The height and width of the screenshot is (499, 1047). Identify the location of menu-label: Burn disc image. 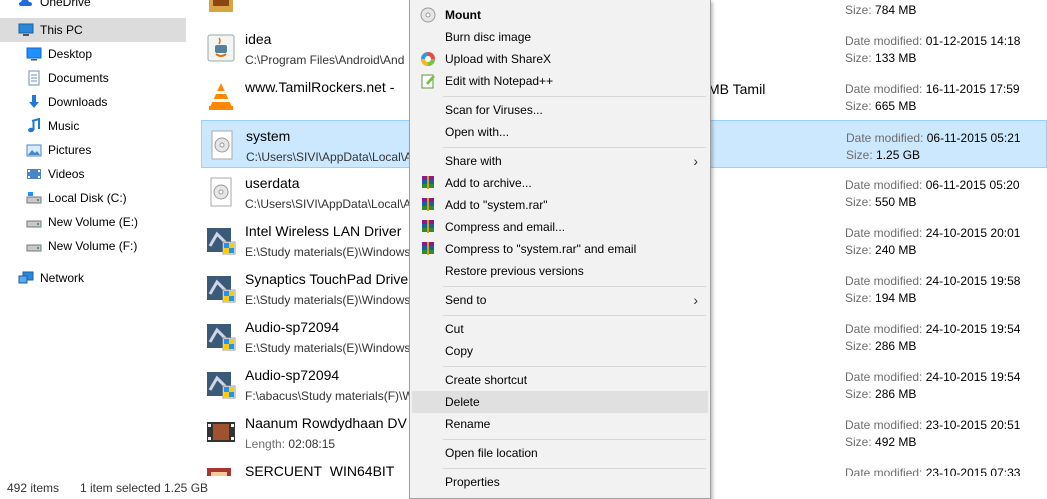
(488, 37).